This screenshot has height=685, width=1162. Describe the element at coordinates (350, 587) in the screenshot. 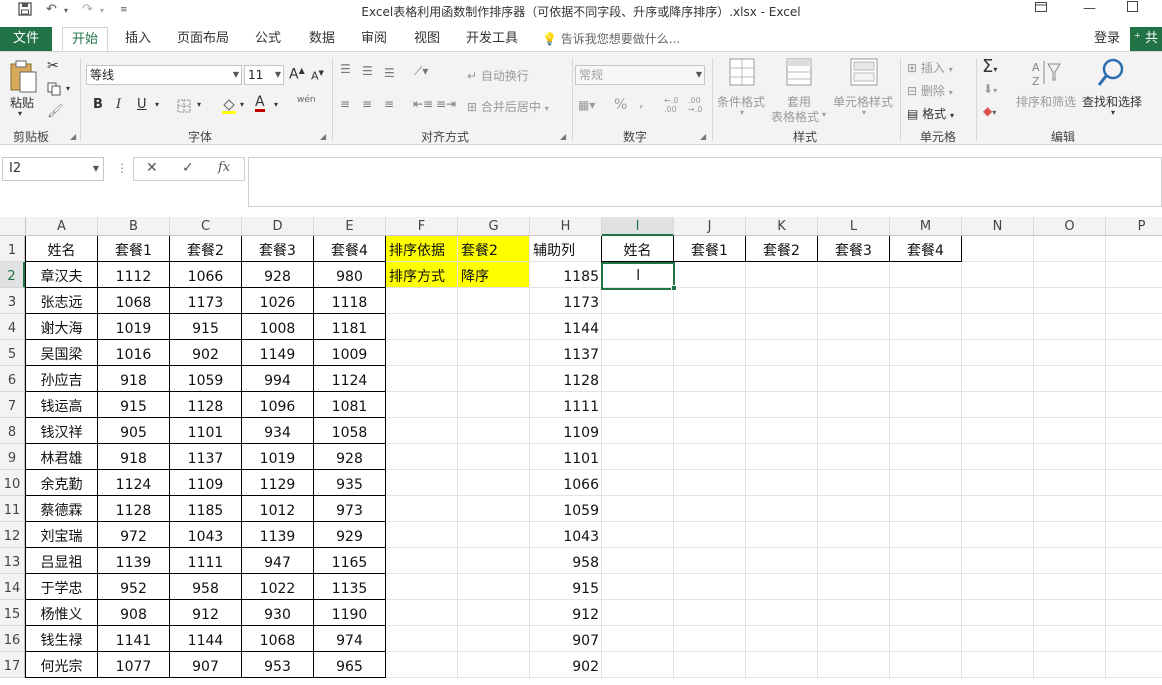

I see `table-cell: 1135` at that location.